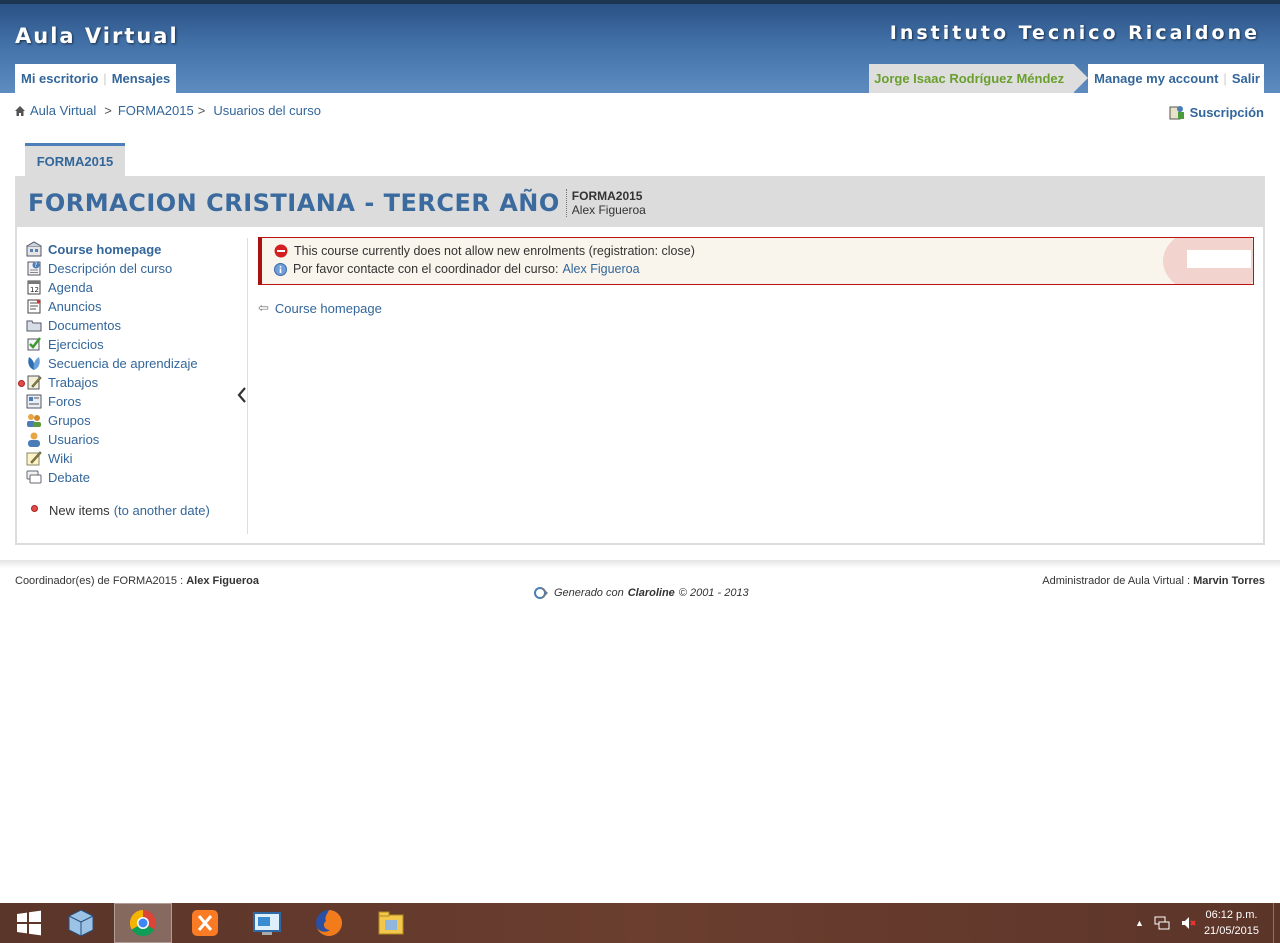  I want to click on user-name: Jorge Isaac Rodríguez Méndez, so click(979, 78).